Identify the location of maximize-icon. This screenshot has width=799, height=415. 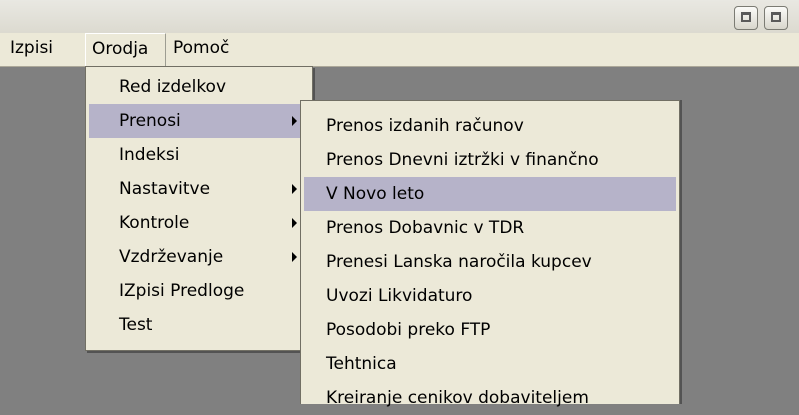
(776, 17).